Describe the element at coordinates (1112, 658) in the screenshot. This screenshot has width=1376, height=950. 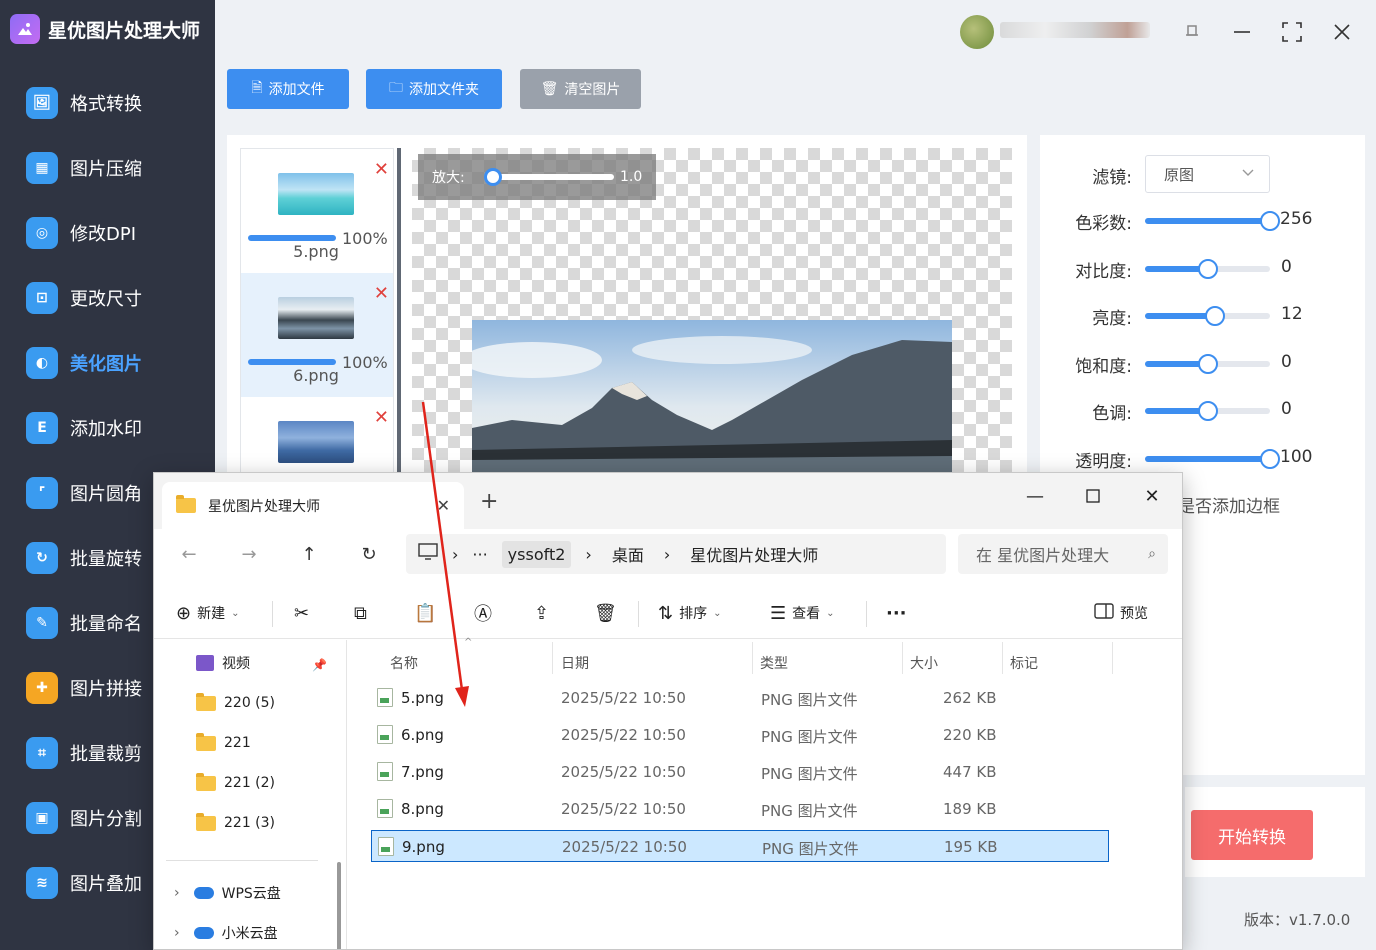
I see `column-divider` at that location.